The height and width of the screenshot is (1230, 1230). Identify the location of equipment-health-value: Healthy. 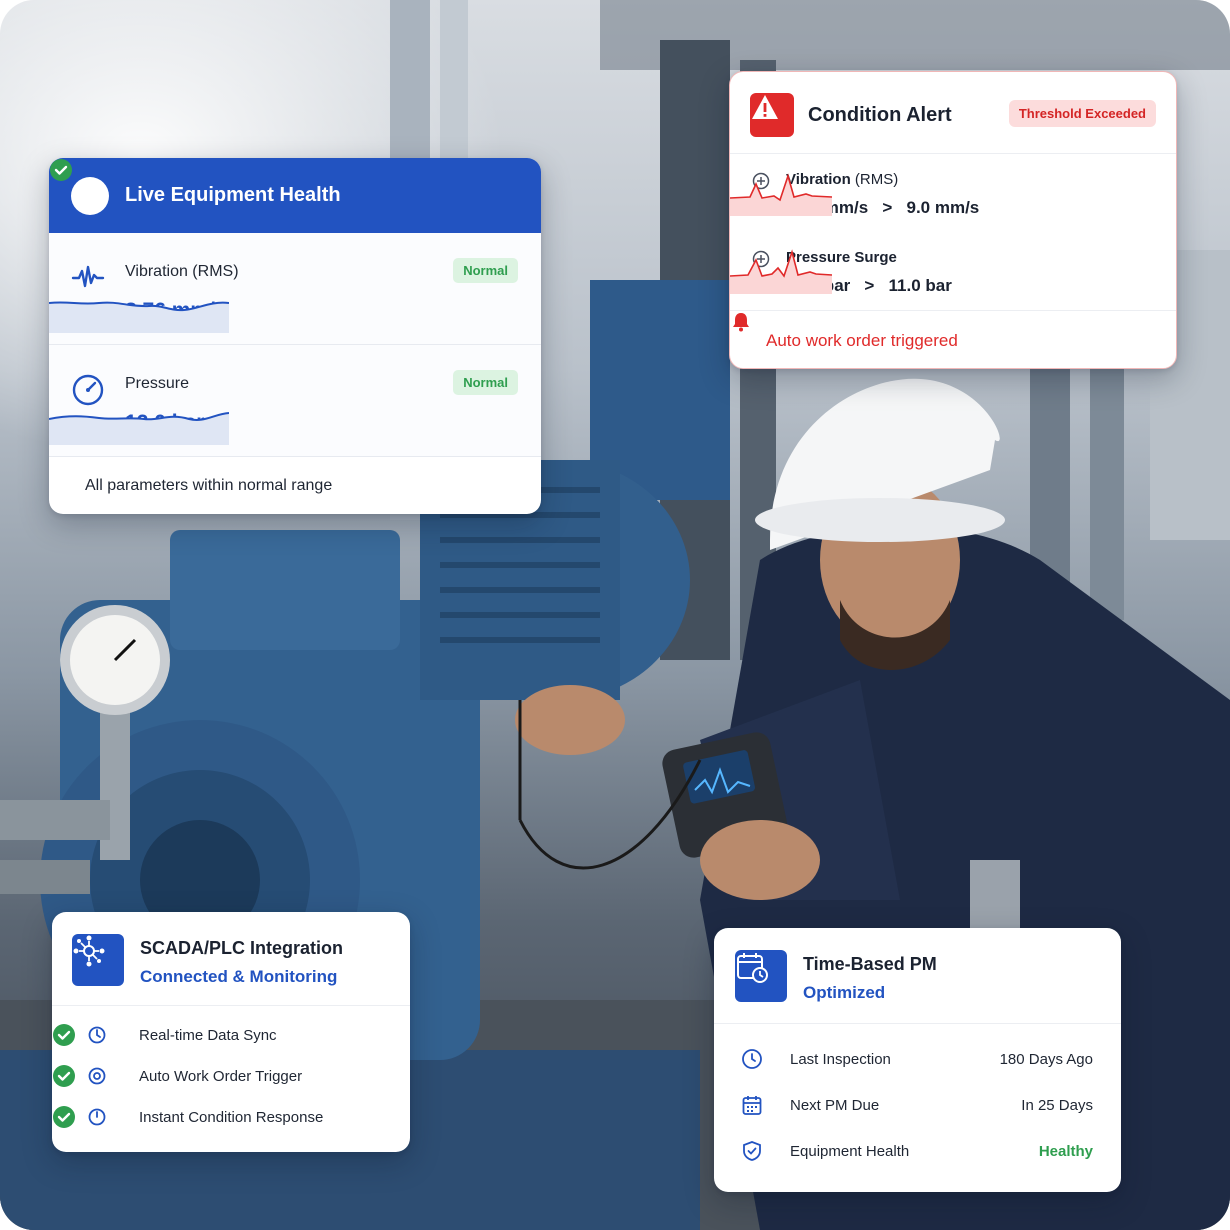
(1065, 1151).